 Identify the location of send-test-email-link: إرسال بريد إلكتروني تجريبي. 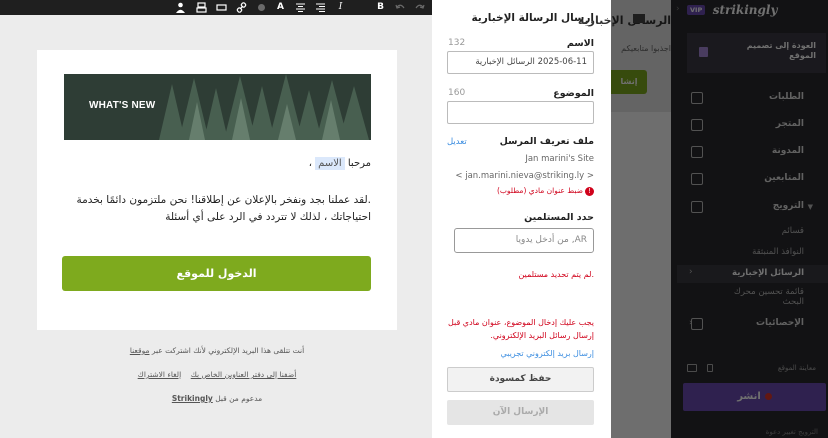
(547, 353).